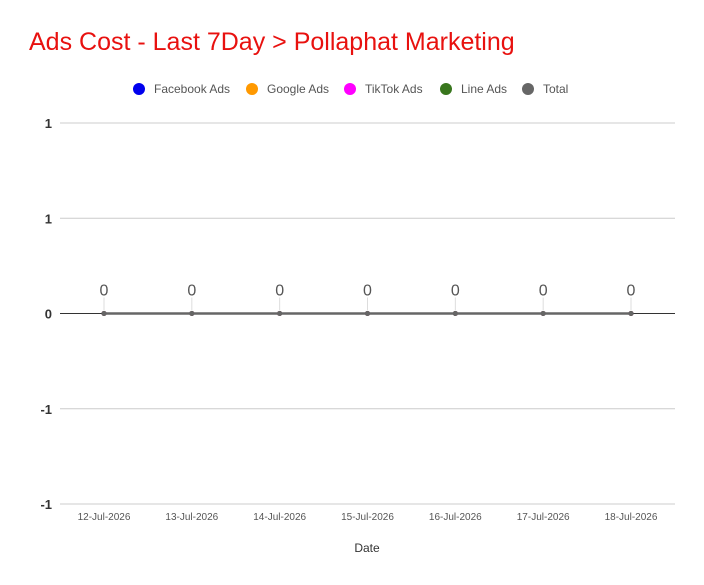  I want to click on legend-label-5: Total, so click(555, 89).